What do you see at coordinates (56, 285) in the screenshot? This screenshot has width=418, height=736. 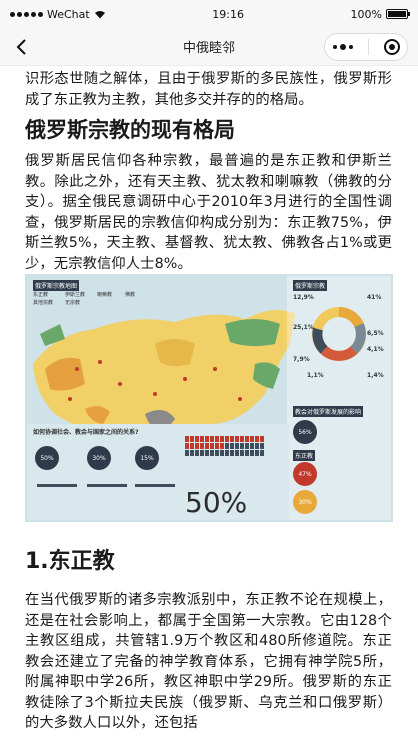 I see `map-title: 俄罗斯宗教地图` at bounding box center [56, 285].